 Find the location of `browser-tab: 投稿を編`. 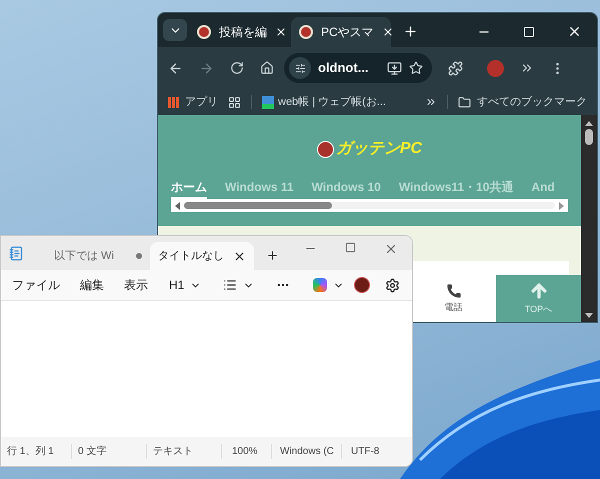

browser-tab: 投稿を編 is located at coordinates (239, 32).